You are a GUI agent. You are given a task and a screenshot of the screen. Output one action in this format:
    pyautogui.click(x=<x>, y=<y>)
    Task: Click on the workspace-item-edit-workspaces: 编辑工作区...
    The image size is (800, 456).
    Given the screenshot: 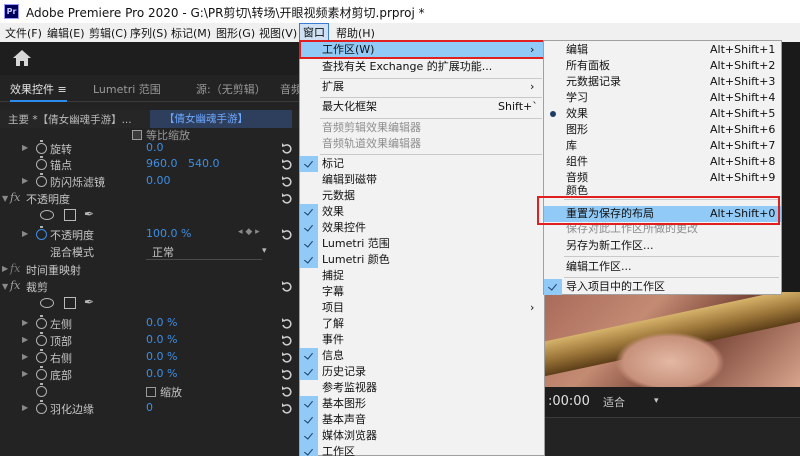 What is the action you would take?
    pyautogui.click(x=662, y=267)
    